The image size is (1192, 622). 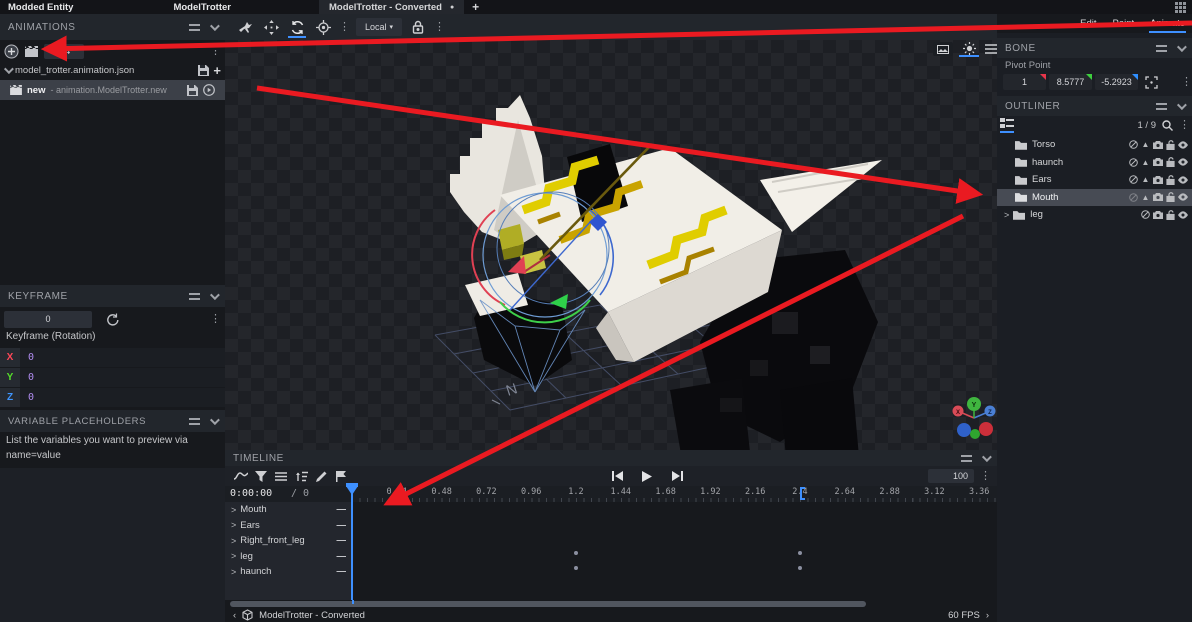 I want to click on search-icon, so click(x=1167, y=125).